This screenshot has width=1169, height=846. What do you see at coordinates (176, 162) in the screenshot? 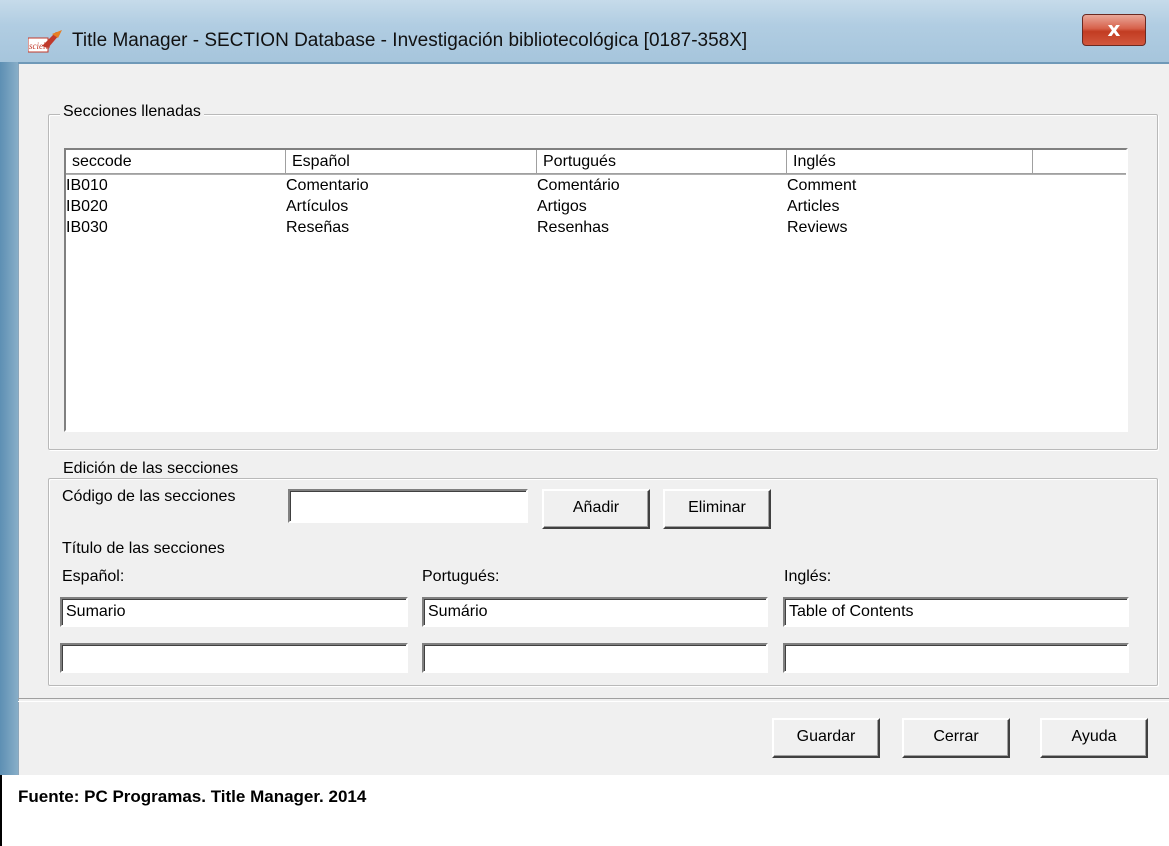
I see `column-header-seccode: seccode` at bounding box center [176, 162].